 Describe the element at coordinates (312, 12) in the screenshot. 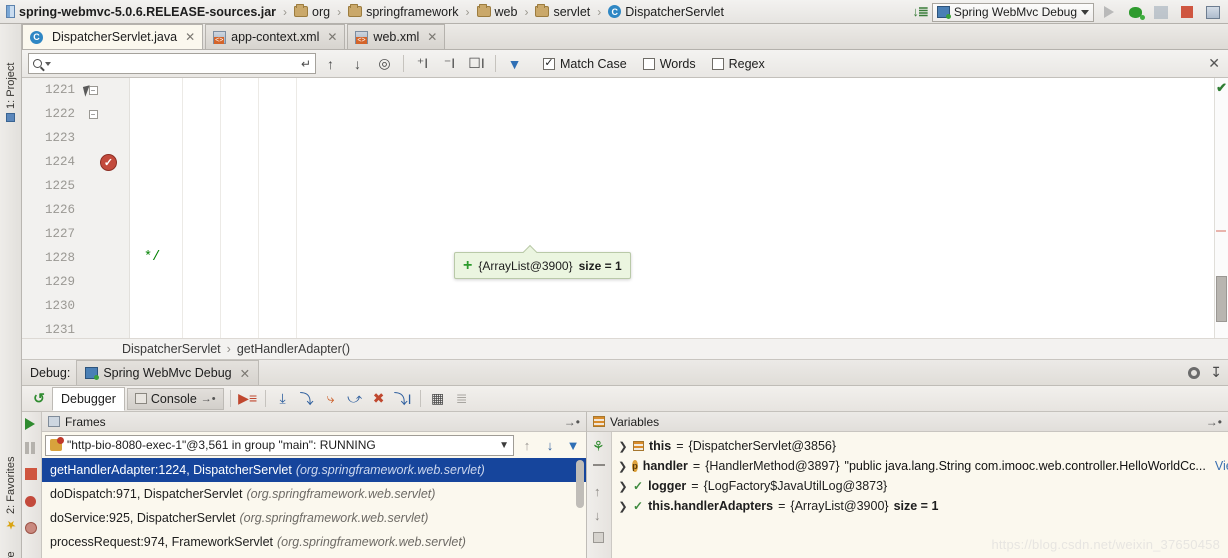

I see `breadcrumb-org: org` at that location.